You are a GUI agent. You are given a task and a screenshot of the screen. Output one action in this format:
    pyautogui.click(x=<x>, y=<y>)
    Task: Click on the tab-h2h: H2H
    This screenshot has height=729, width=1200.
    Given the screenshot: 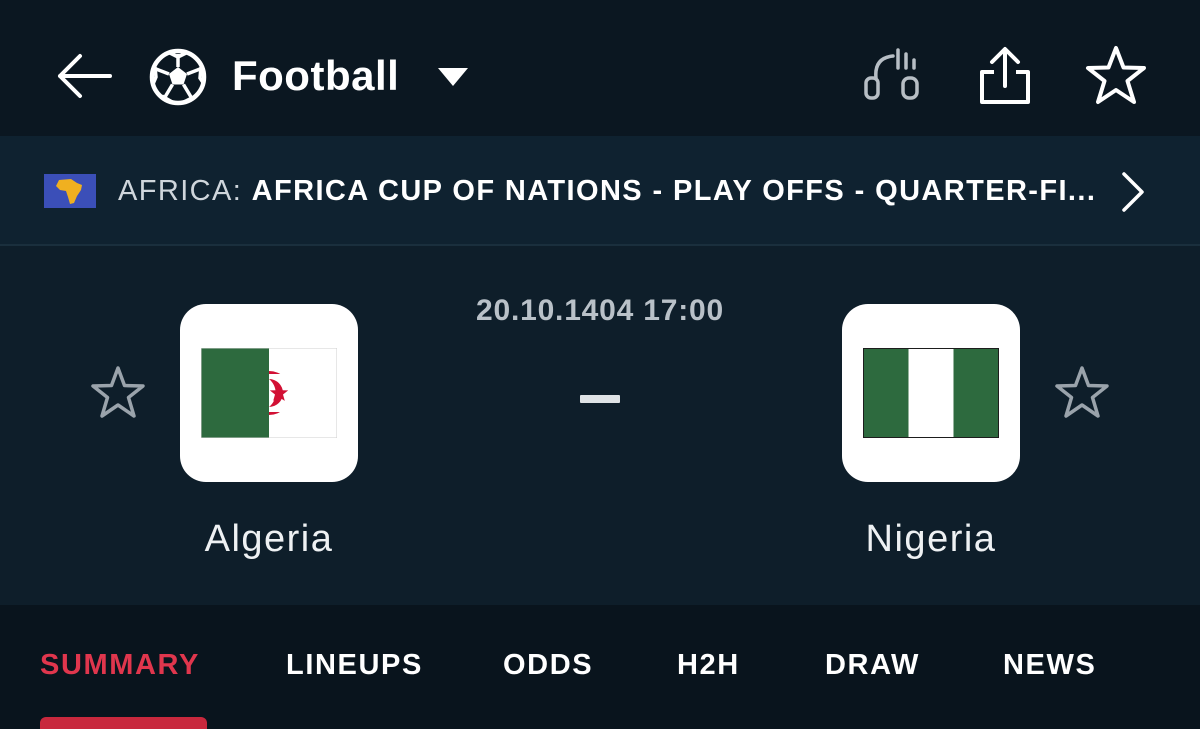 What is the action you would take?
    pyautogui.click(x=708, y=665)
    